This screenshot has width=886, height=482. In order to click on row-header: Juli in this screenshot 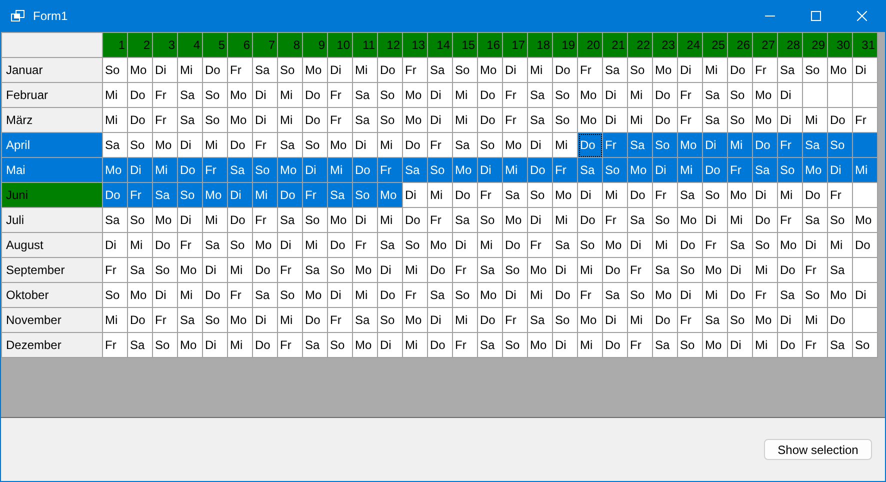, I will do `click(52, 220)`.